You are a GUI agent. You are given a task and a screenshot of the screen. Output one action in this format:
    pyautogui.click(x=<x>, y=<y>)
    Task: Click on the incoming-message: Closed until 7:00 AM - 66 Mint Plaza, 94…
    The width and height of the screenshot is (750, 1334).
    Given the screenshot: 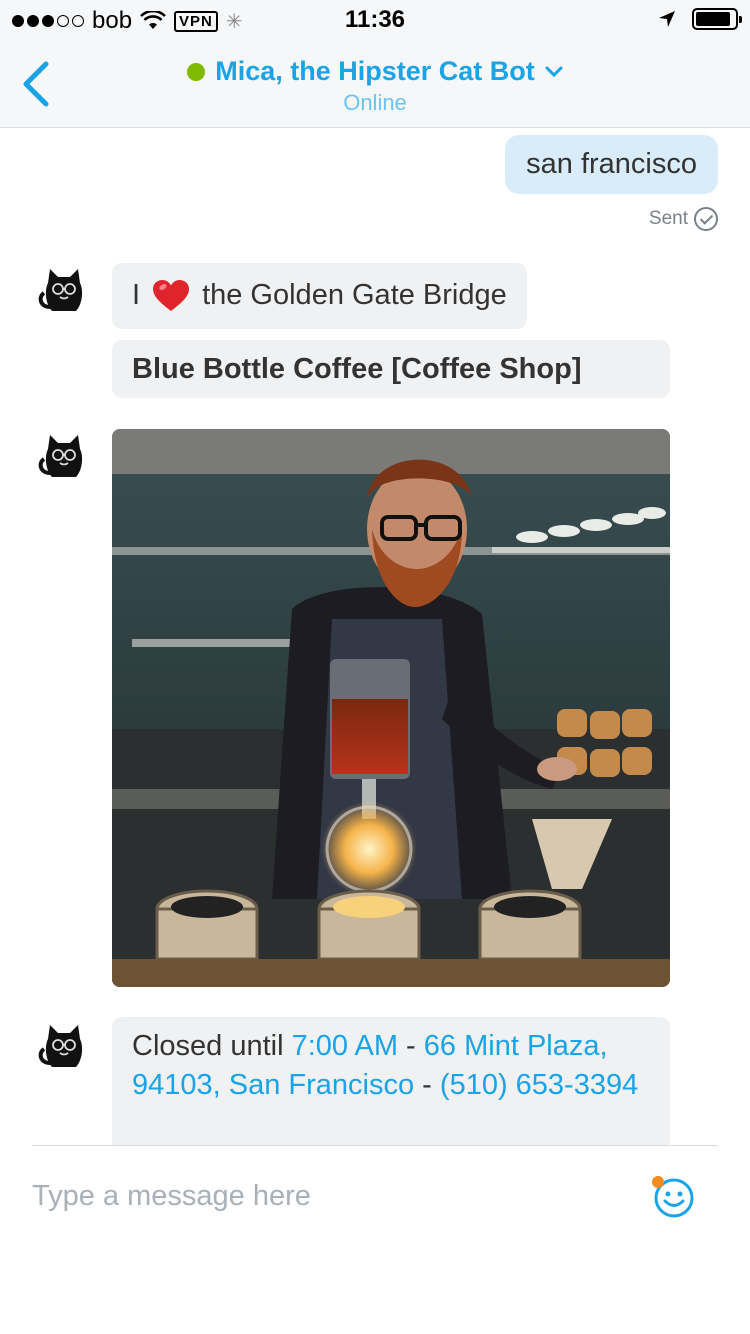 What is the action you would take?
    pyautogui.click(x=391, y=1081)
    